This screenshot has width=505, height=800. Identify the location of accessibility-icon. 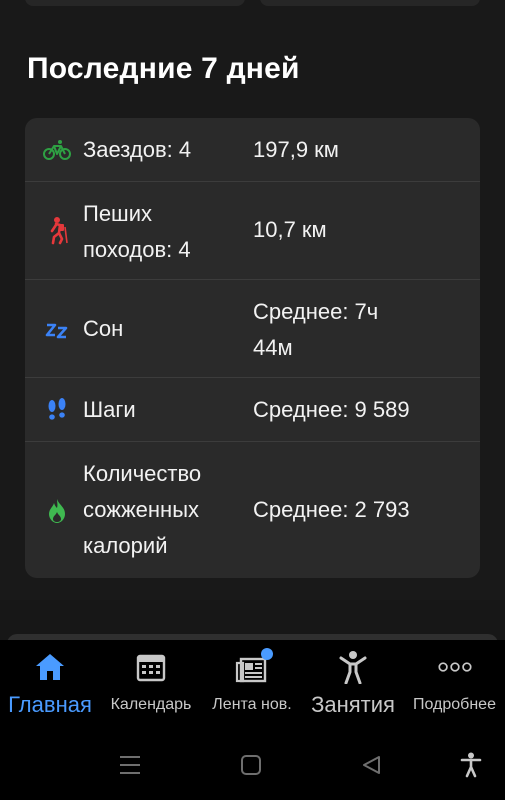
(471, 767).